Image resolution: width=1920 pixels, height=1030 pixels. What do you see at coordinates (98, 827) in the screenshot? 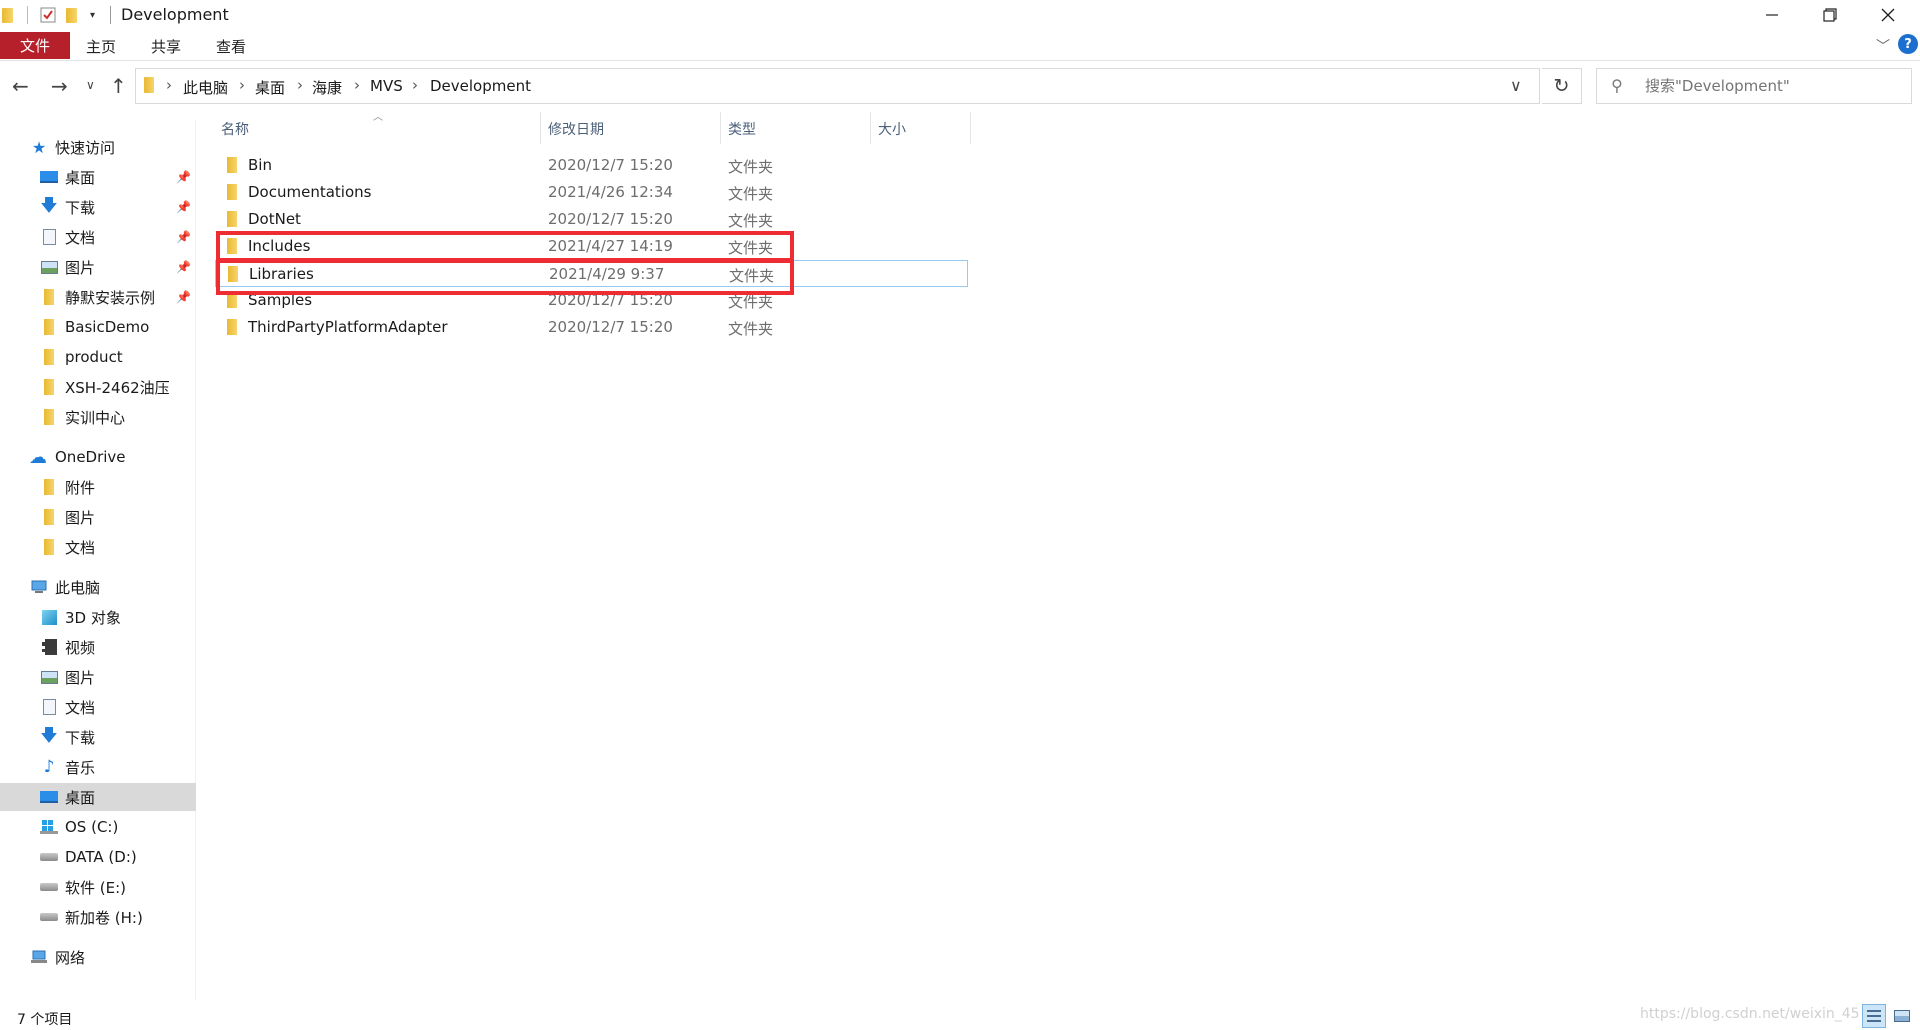
I see `sidebar-item-drive-c: OS (C:)` at bounding box center [98, 827].